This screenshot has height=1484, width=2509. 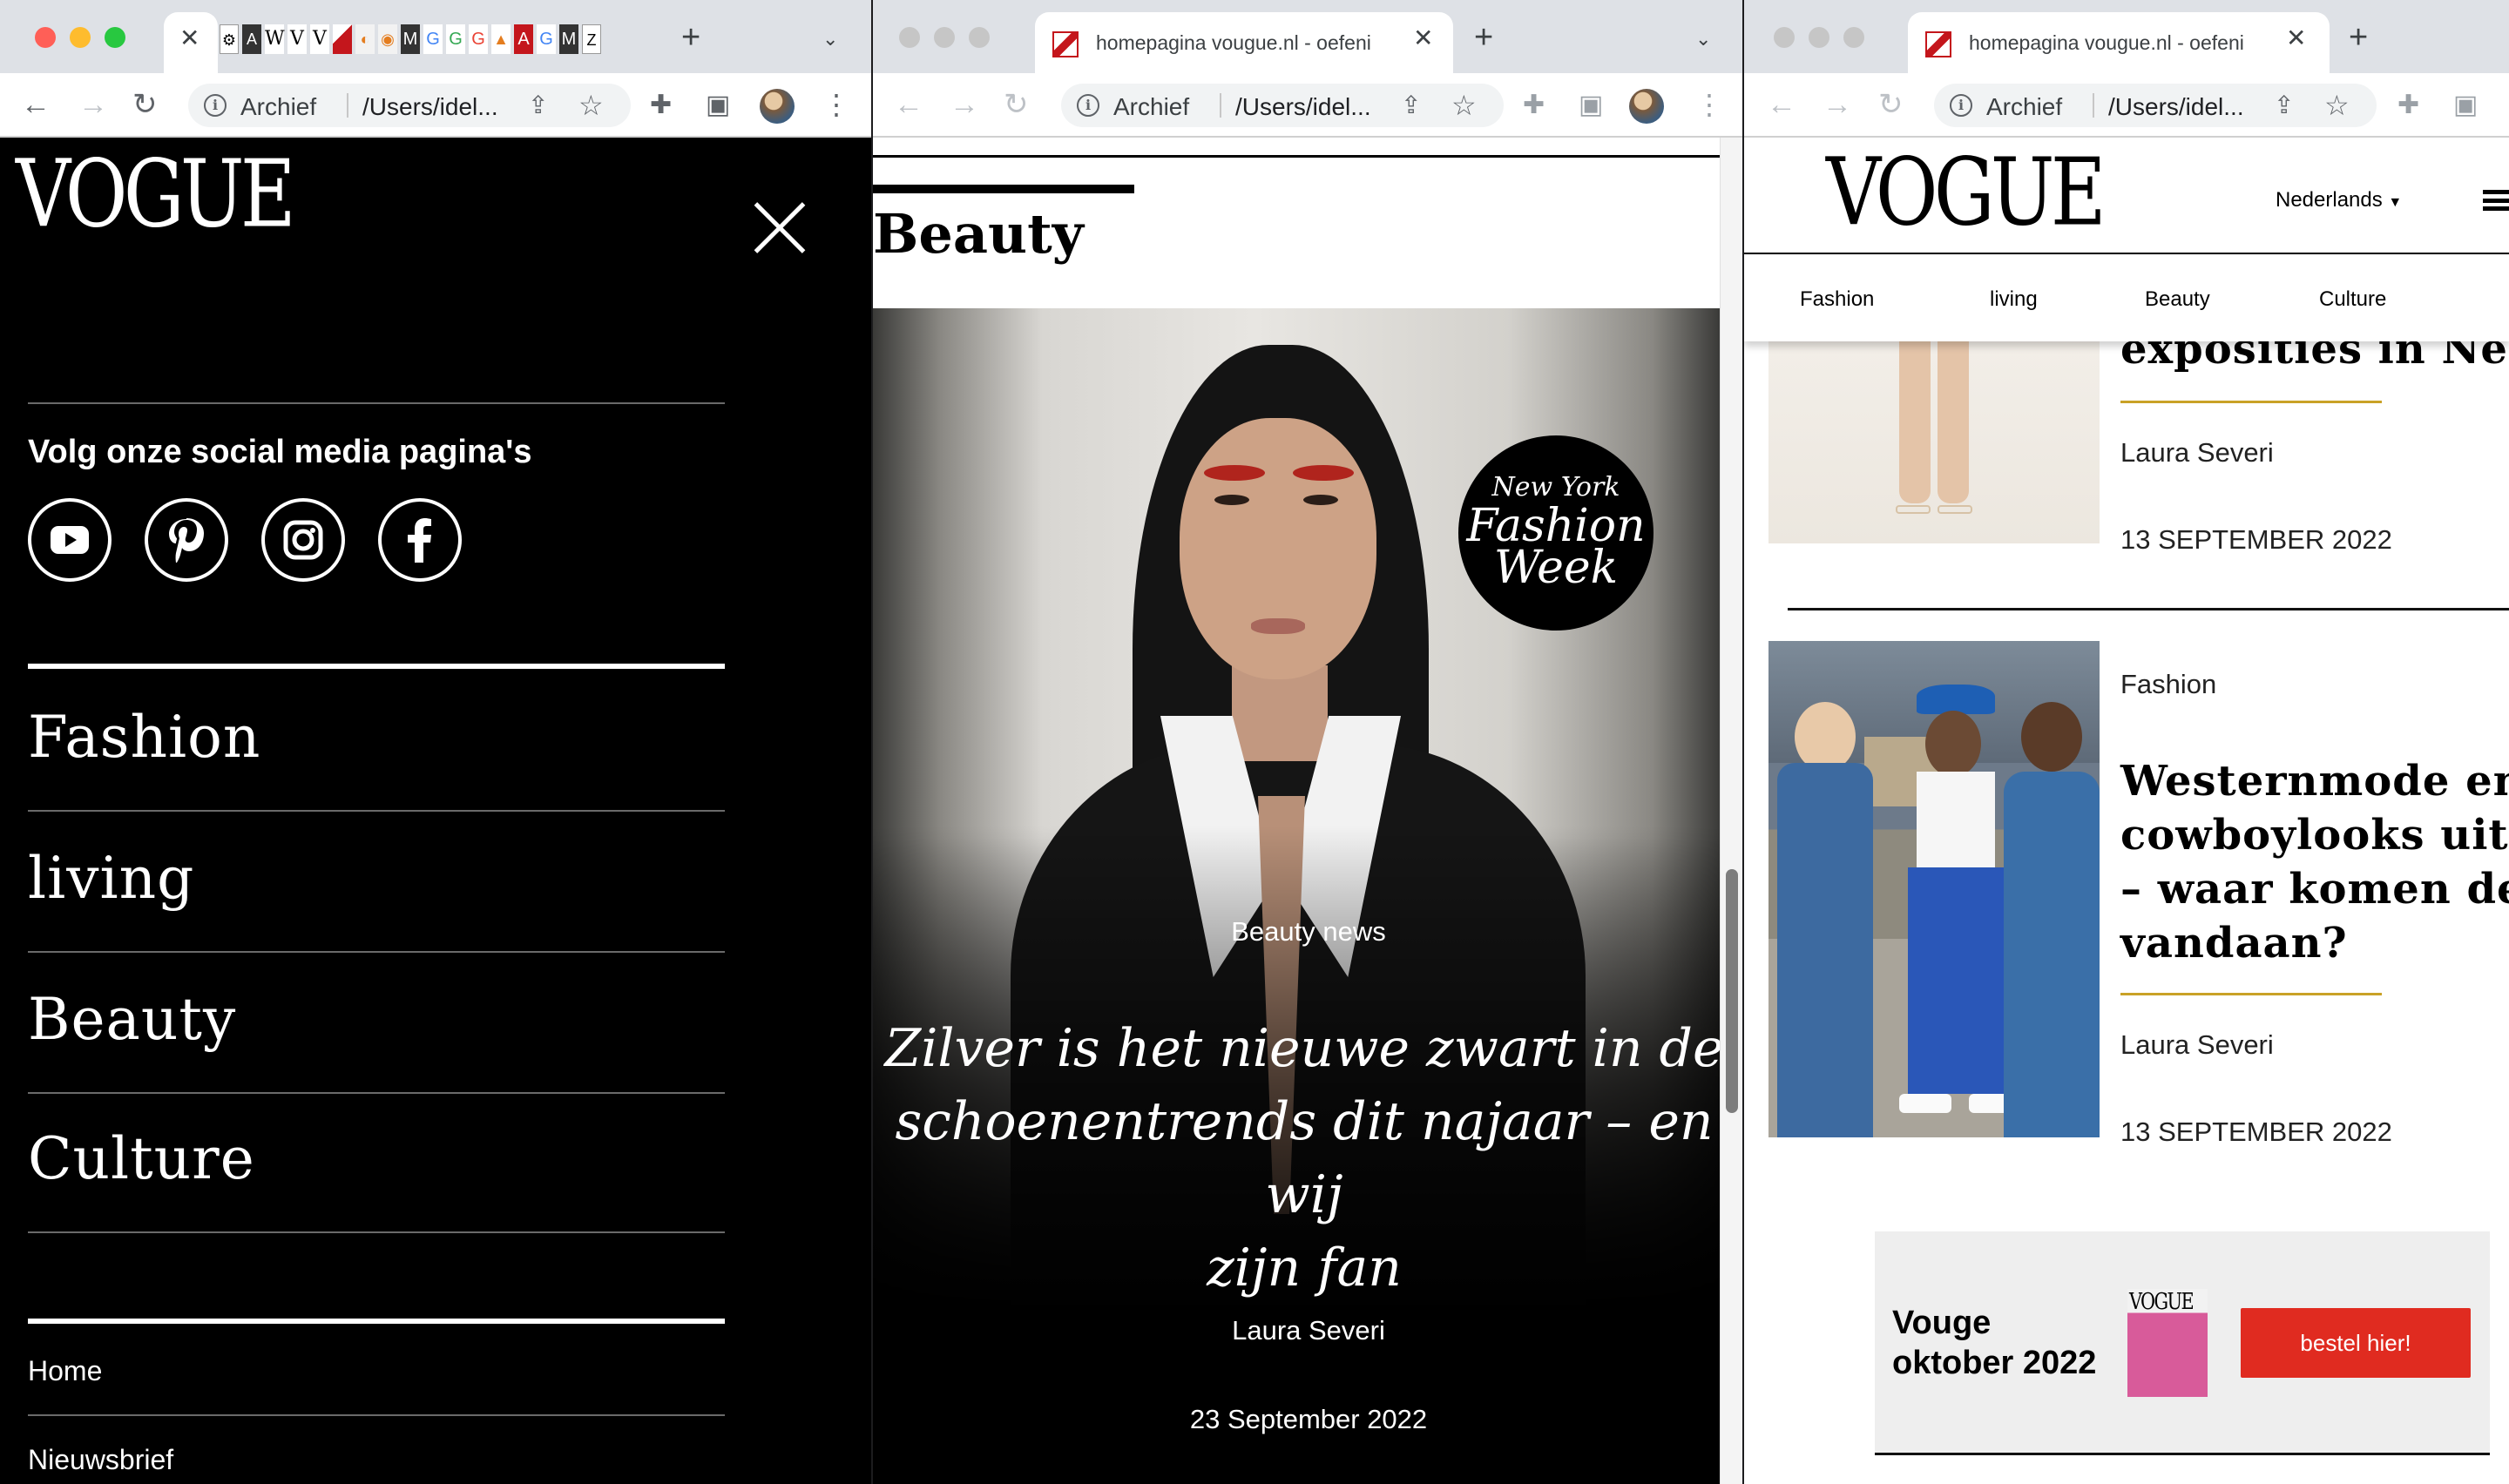 What do you see at coordinates (387, 39) in the screenshot?
I see `pinned-tab-icon: ◉` at bounding box center [387, 39].